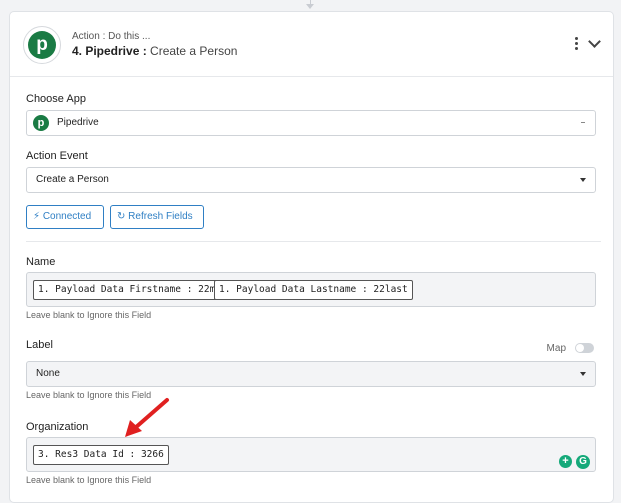 This screenshot has height=503, width=621. What do you see at coordinates (132, 290) in the screenshot?
I see `name-token-firstname: 1. Payload Data Firstname : 22mar` at bounding box center [132, 290].